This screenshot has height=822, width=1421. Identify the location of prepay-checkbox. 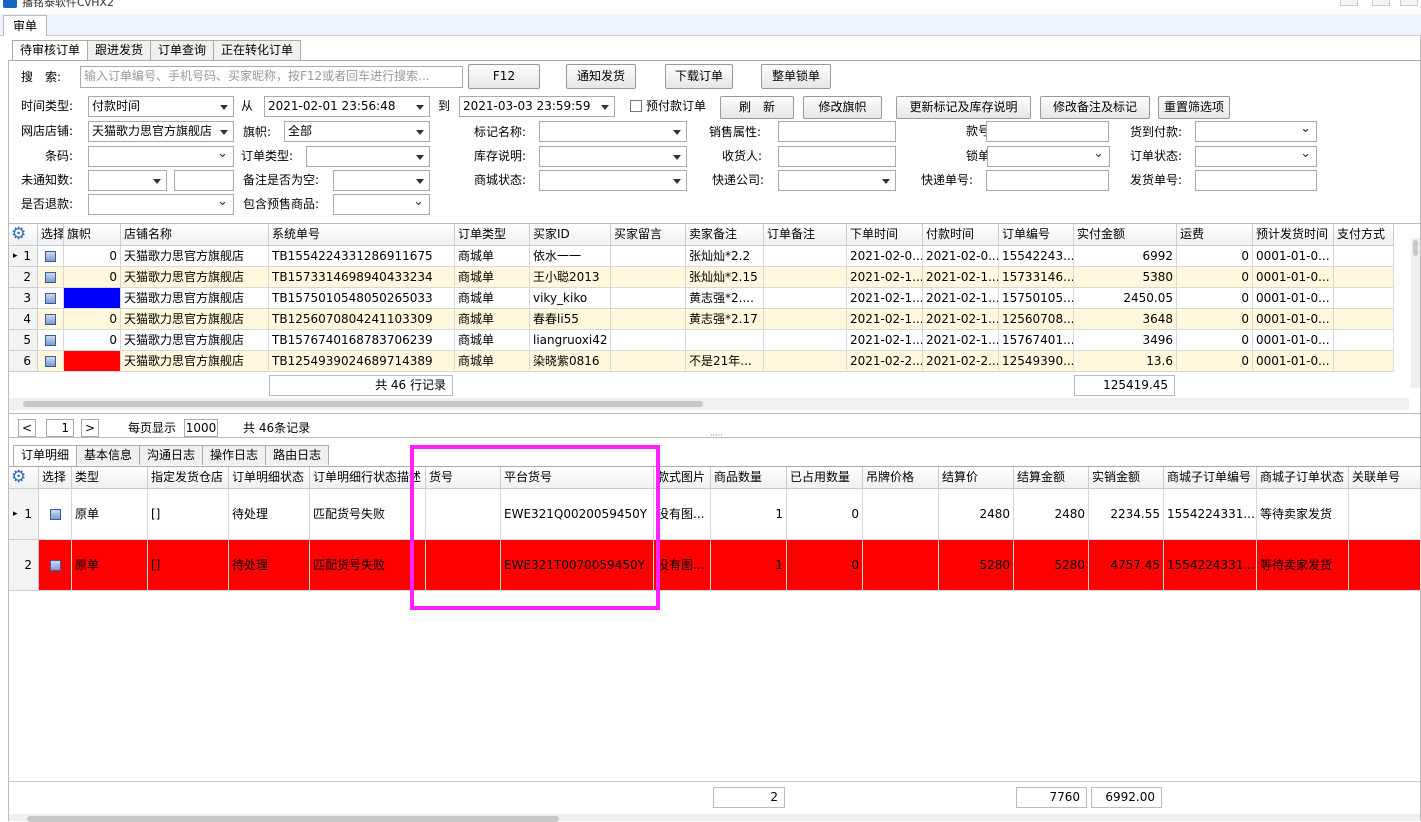
(636, 106).